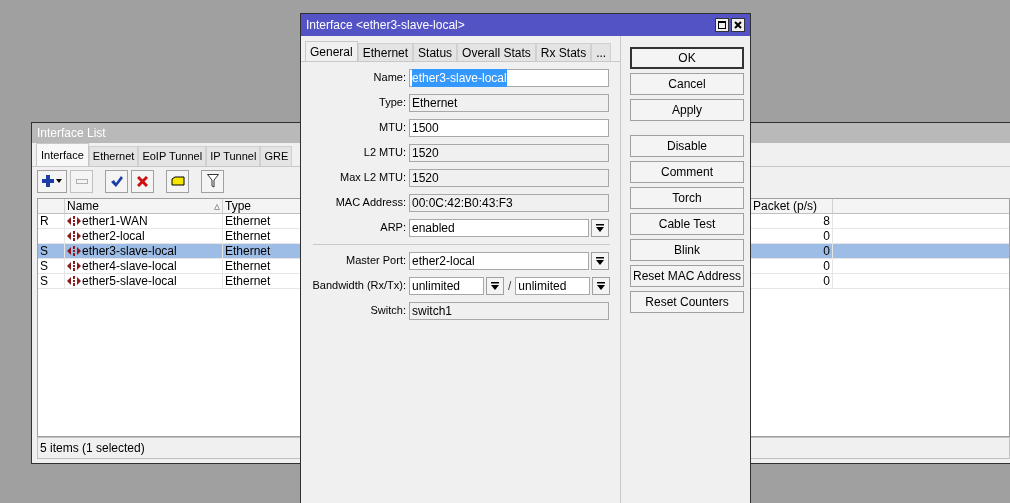  Describe the element at coordinates (373, 178) in the screenshot. I see `field-label: Max L2 MTU:` at that location.